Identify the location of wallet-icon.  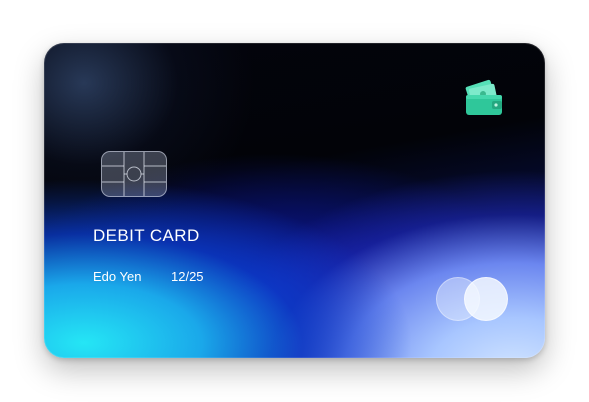
(483, 98).